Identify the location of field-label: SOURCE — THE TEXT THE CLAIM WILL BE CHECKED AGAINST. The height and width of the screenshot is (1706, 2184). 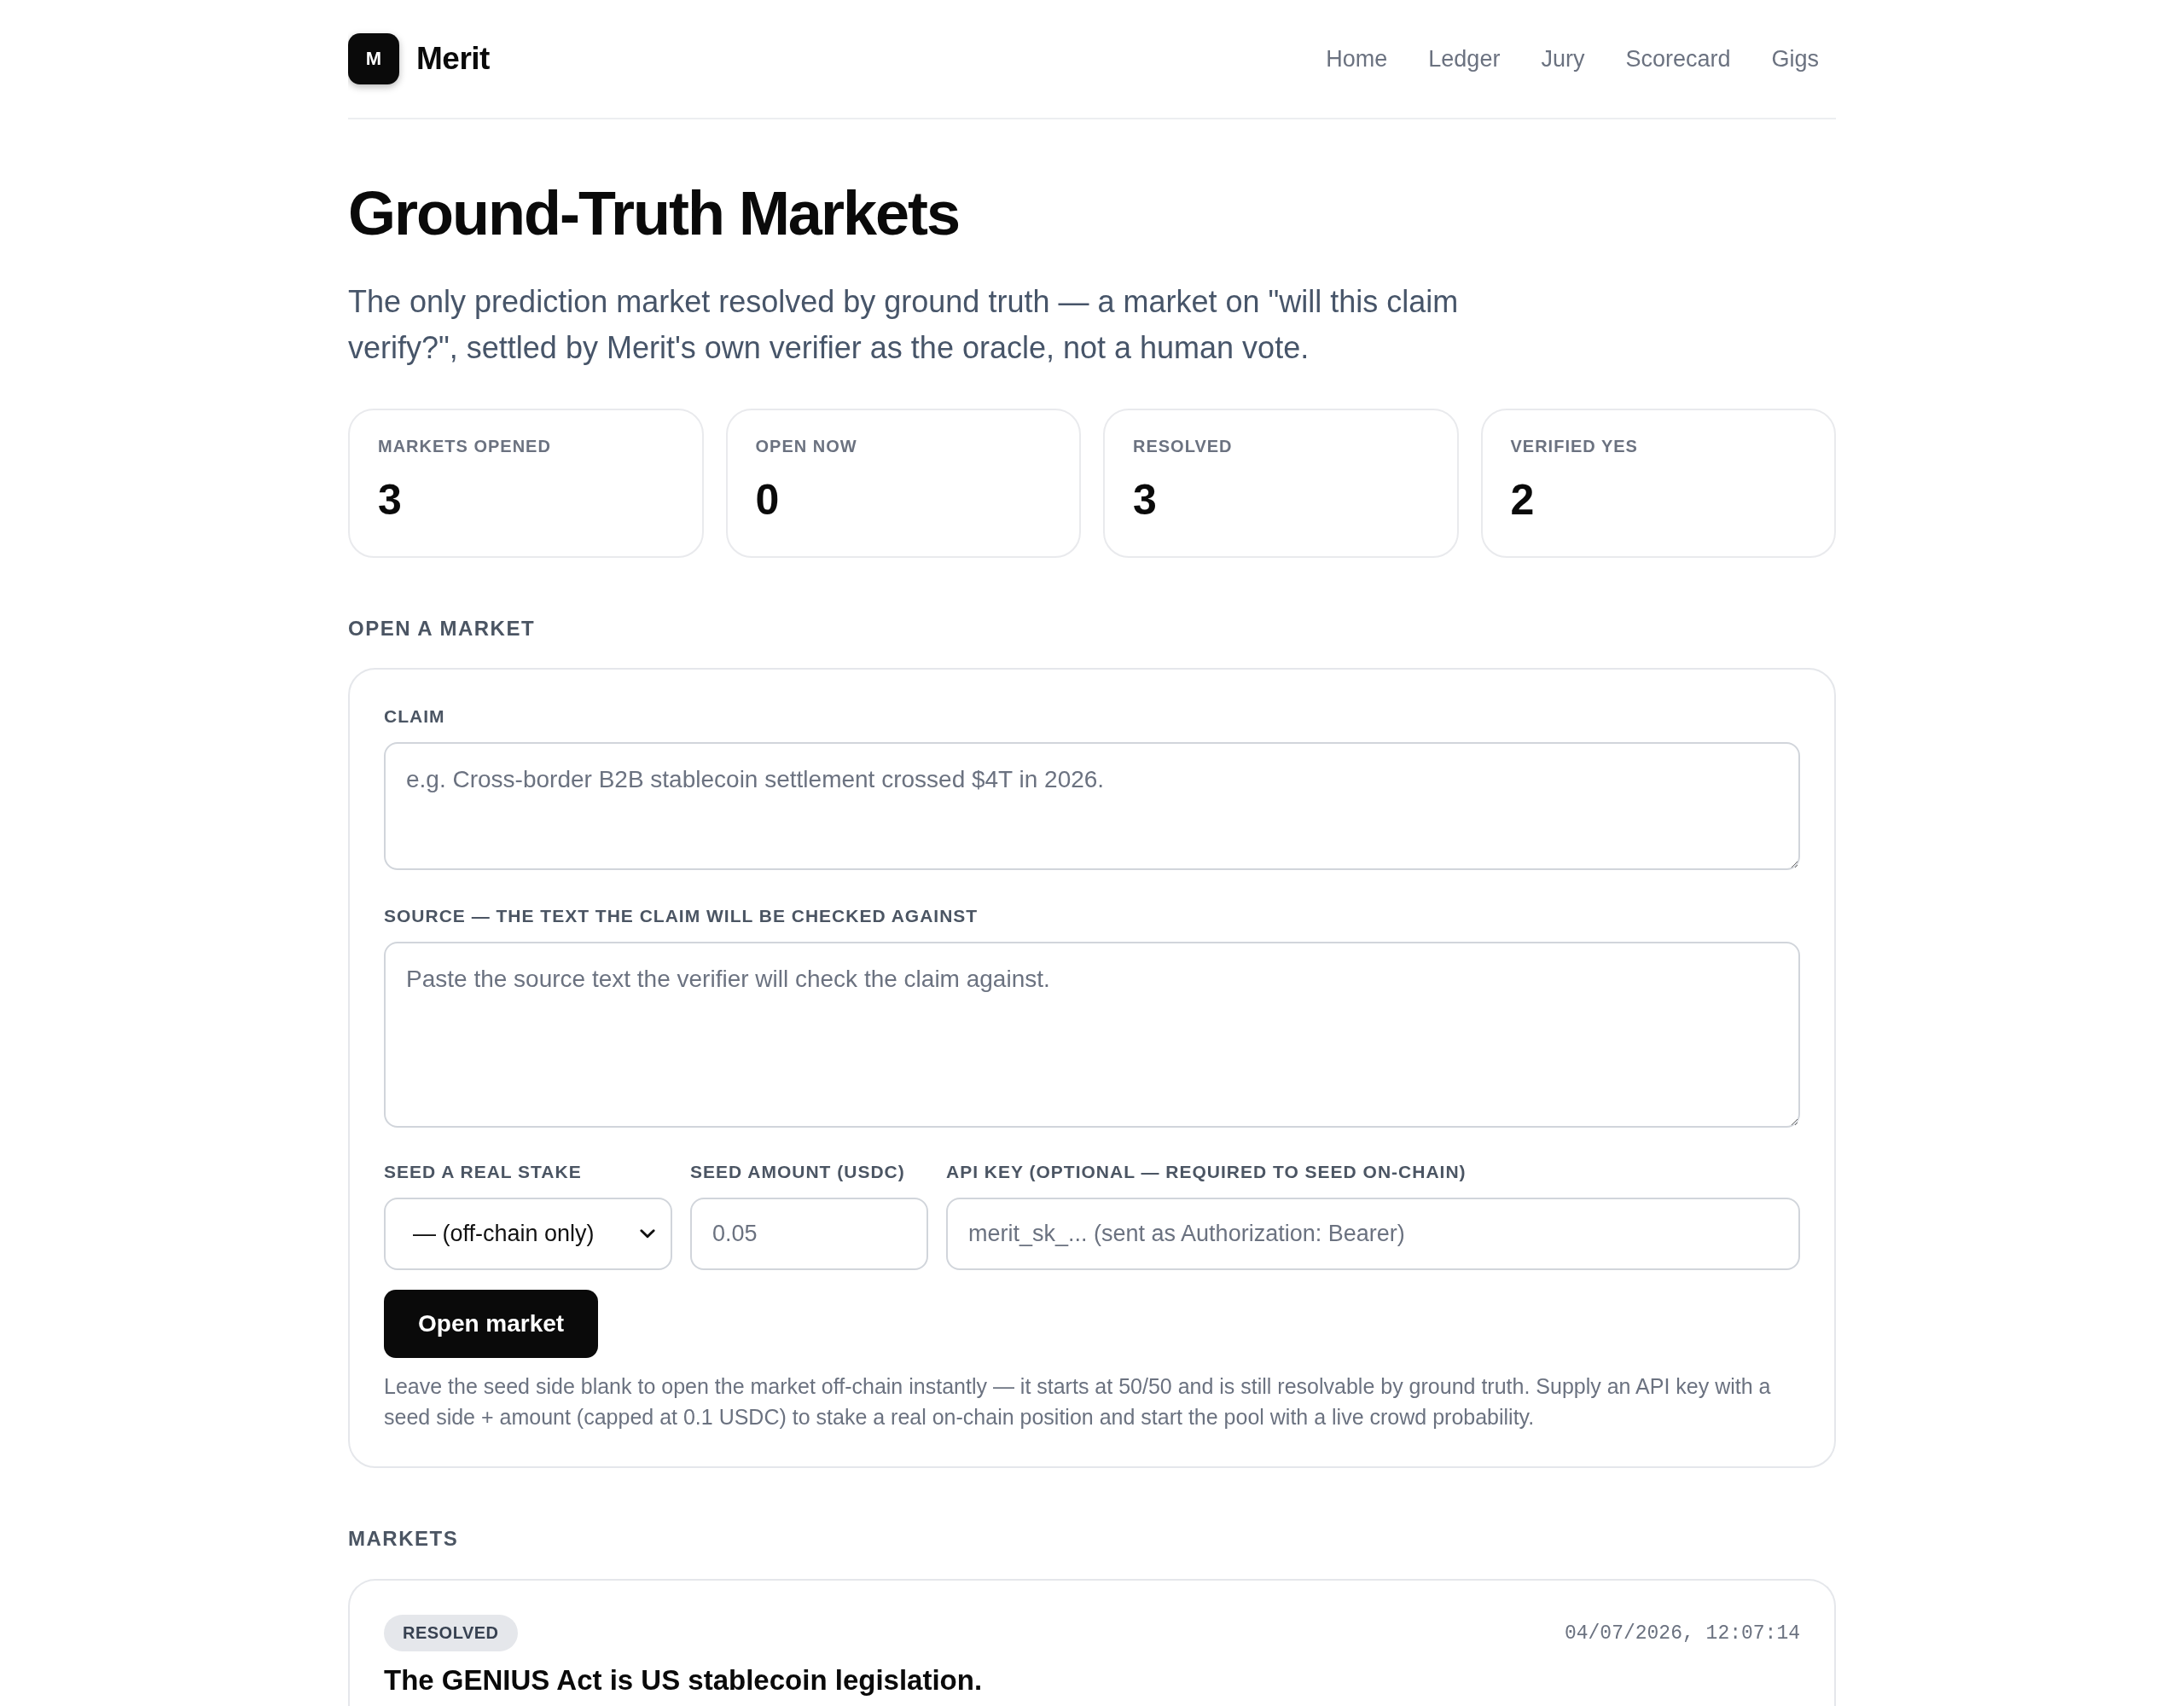
(681, 916).